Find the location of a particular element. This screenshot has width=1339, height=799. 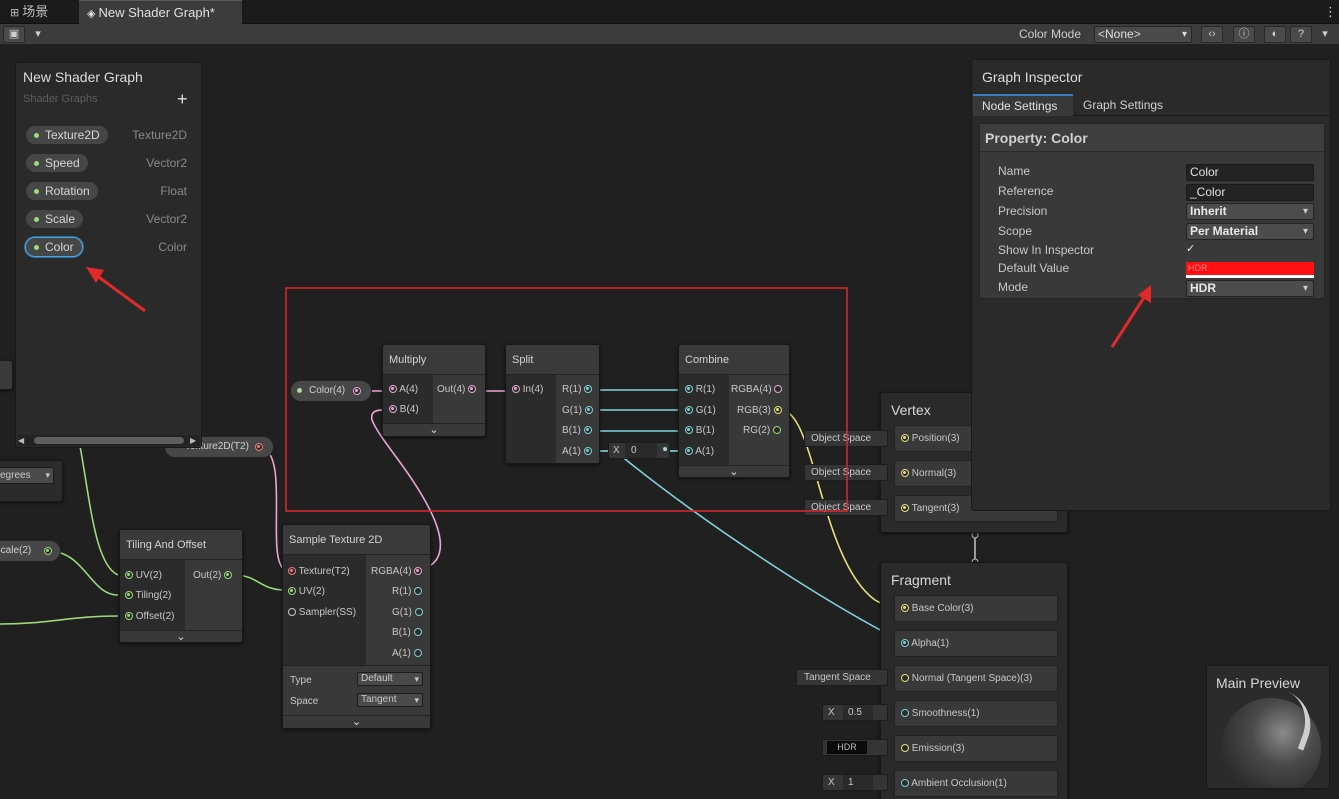

color-out-port is located at coordinates (357, 391).